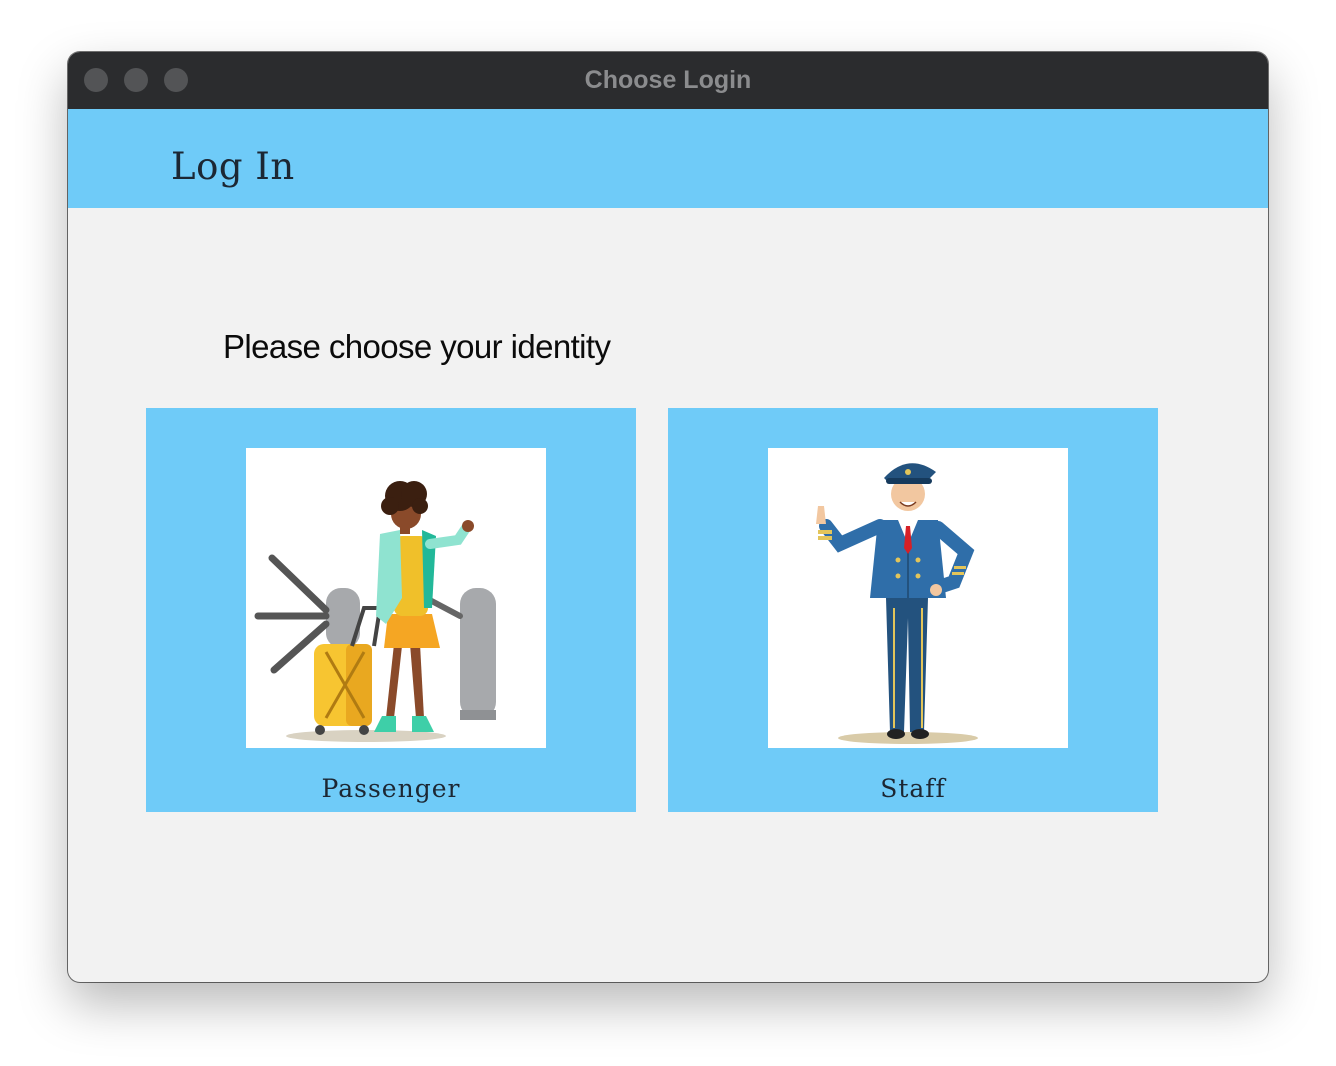 The image size is (1336, 1066). Describe the element at coordinates (391, 788) in the screenshot. I see `passenger-label: Passenger` at that location.